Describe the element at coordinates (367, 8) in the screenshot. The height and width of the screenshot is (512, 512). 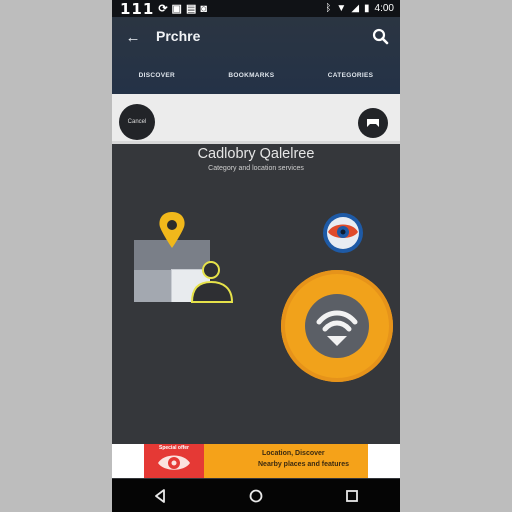
I see `battery-icon: ▮` at that location.